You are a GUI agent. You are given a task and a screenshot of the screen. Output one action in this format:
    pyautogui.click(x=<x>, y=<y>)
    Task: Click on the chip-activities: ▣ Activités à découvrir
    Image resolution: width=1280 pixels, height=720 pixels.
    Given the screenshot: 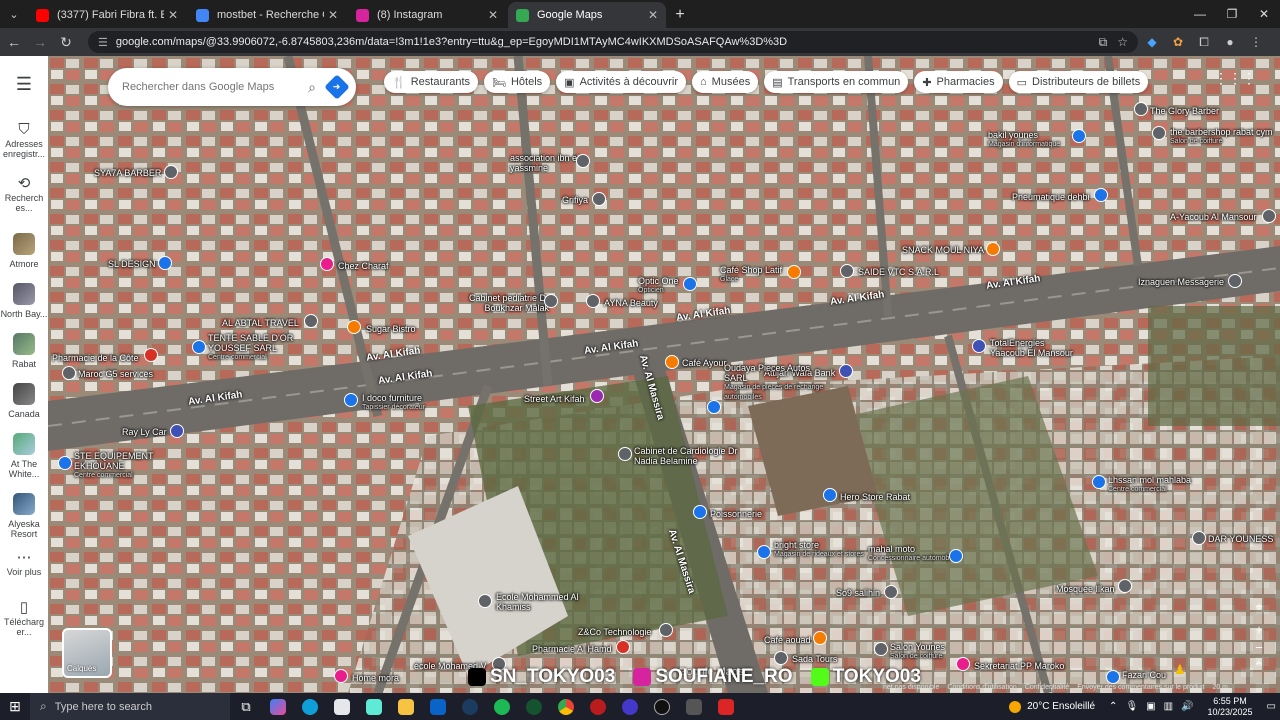 What is the action you would take?
    pyautogui.click(x=621, y=82)
    